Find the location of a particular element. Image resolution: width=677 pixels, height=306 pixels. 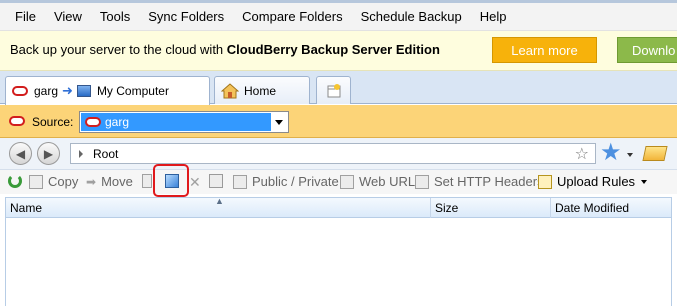

menu-tools: Tools is located at coordinates (115, 16).